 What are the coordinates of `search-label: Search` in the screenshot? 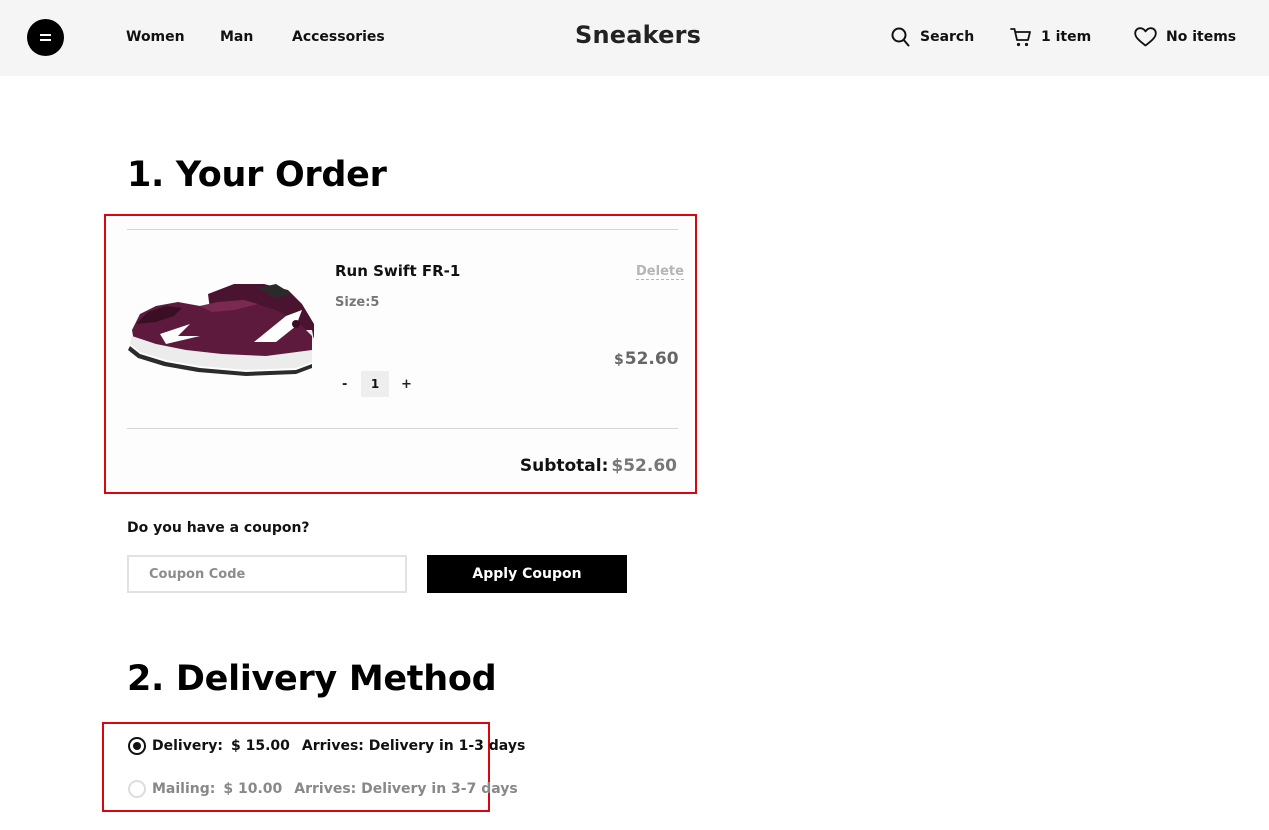 It's located at (947, 37).